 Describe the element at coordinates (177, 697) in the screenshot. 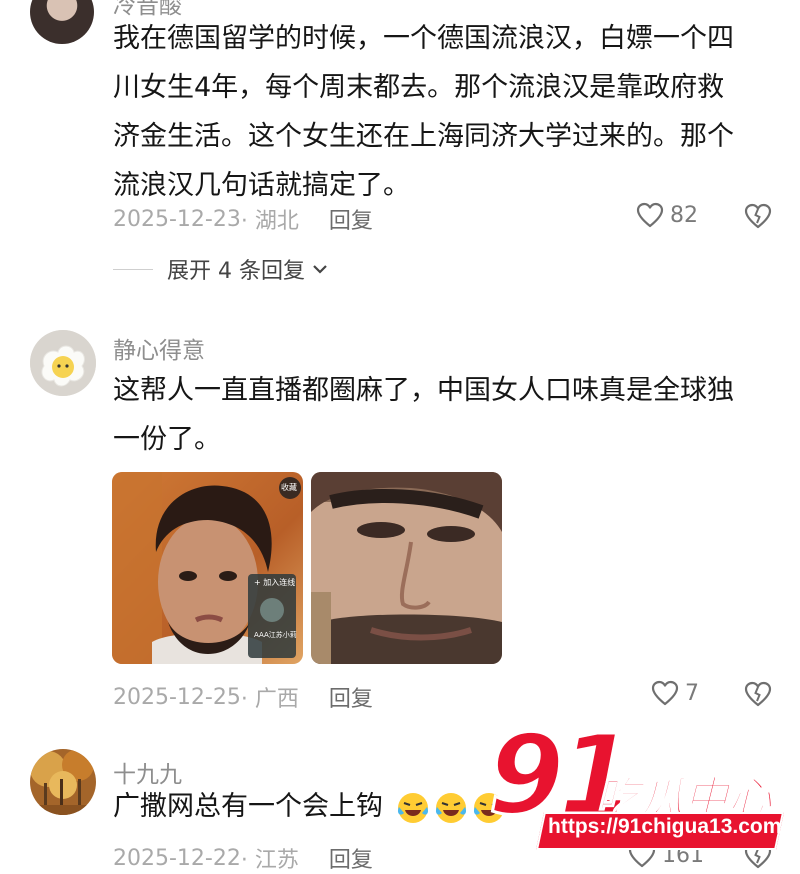

I see `comment-date: 2025-12-25` at that location.